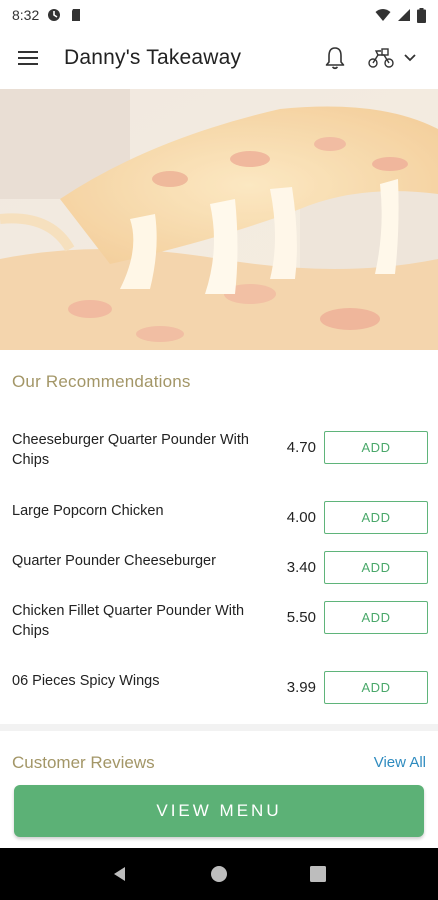 Image resolution: width=438 pixels, height=900 pixels. Describe the element at coordinates (219, 727) in the screenshot. I see `section-divider` at that location.